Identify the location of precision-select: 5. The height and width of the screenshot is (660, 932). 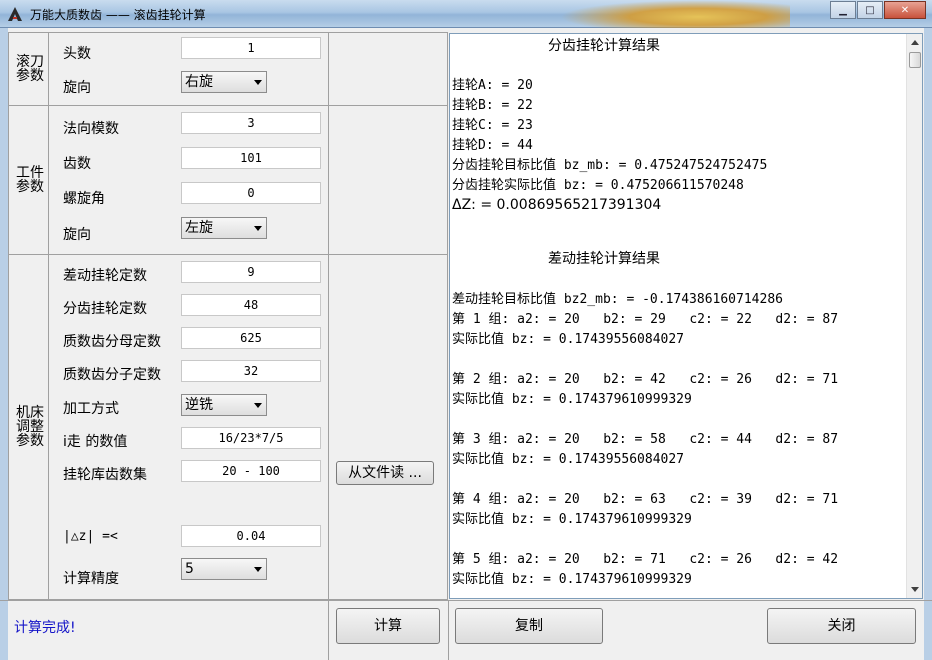
(224, 569).